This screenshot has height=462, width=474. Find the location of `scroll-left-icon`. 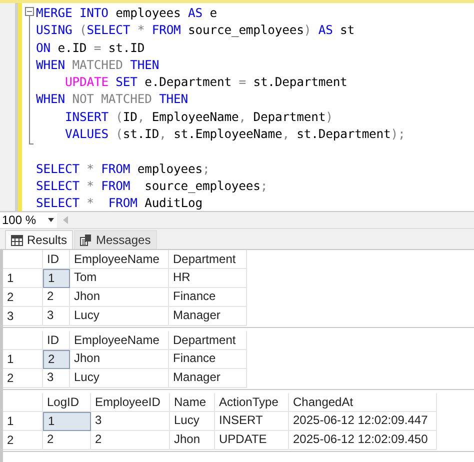

scroll-left-icon is located at coordinates (65, 220).